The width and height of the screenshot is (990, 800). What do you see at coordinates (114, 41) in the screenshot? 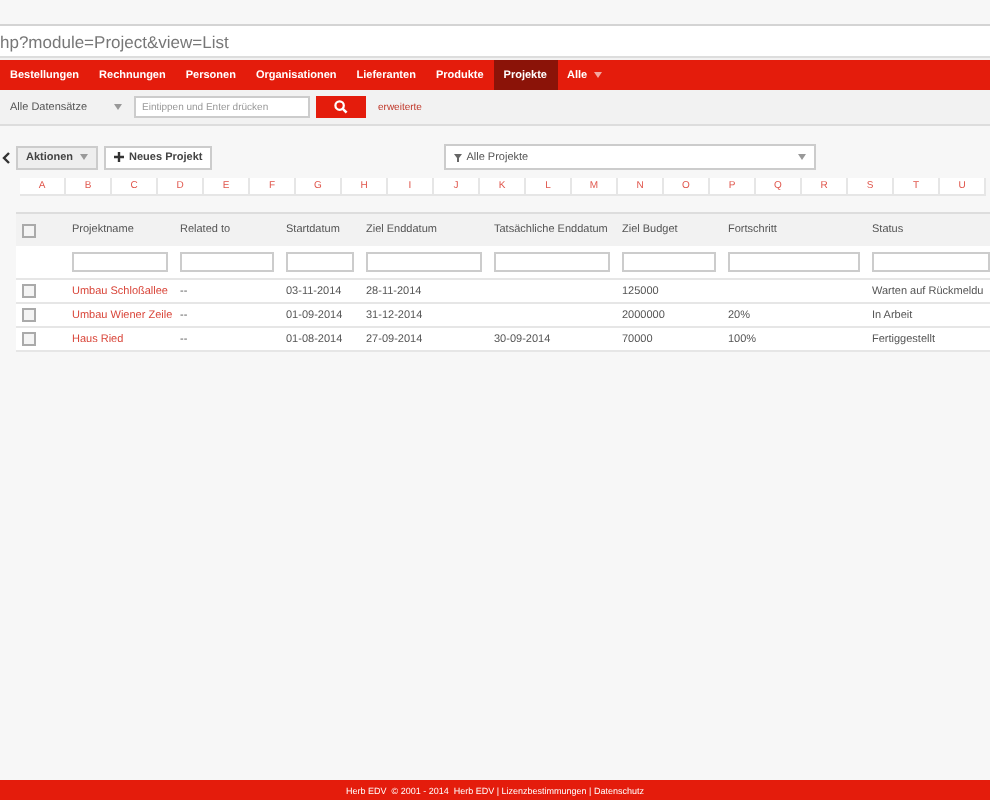
I see `url-text: hp?module=Project&view=List` at bounding box center [114, 41].